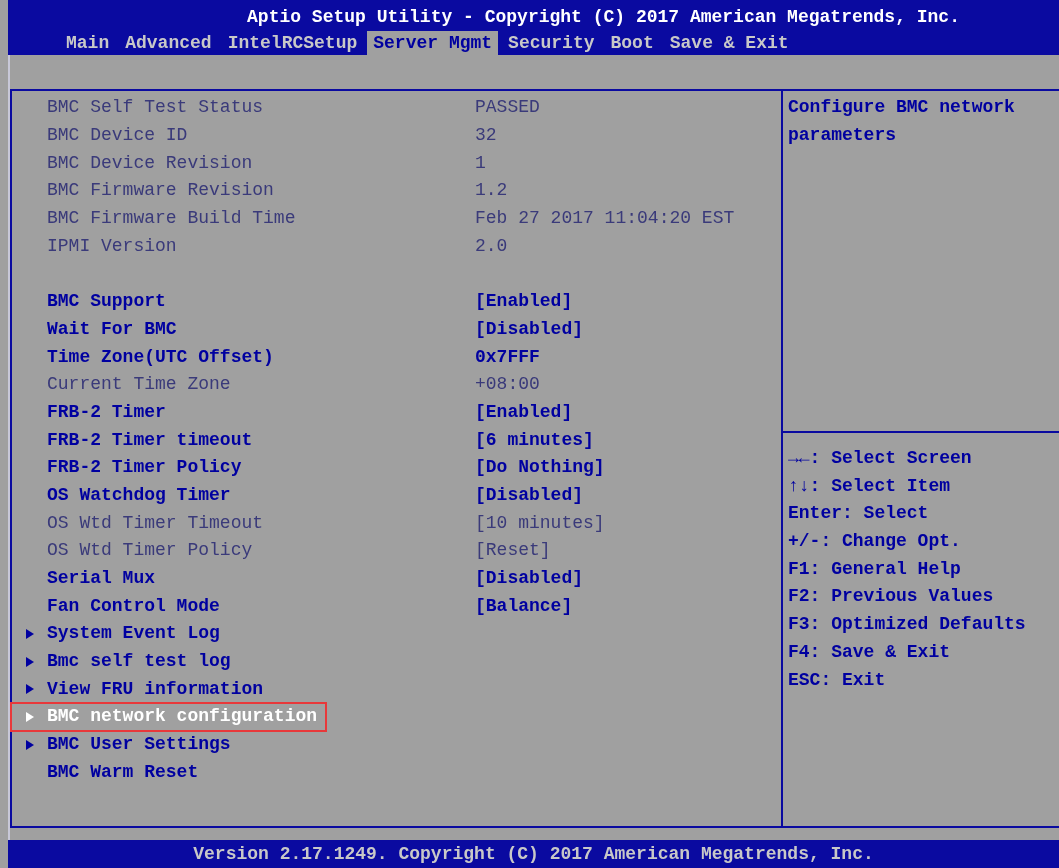 Image resolution: width=1059 pixels, height=868 pixels. Describe the element at coordinates (729, 43) in the screenshot. I see `menu-tab: Save & Exit` at that location.